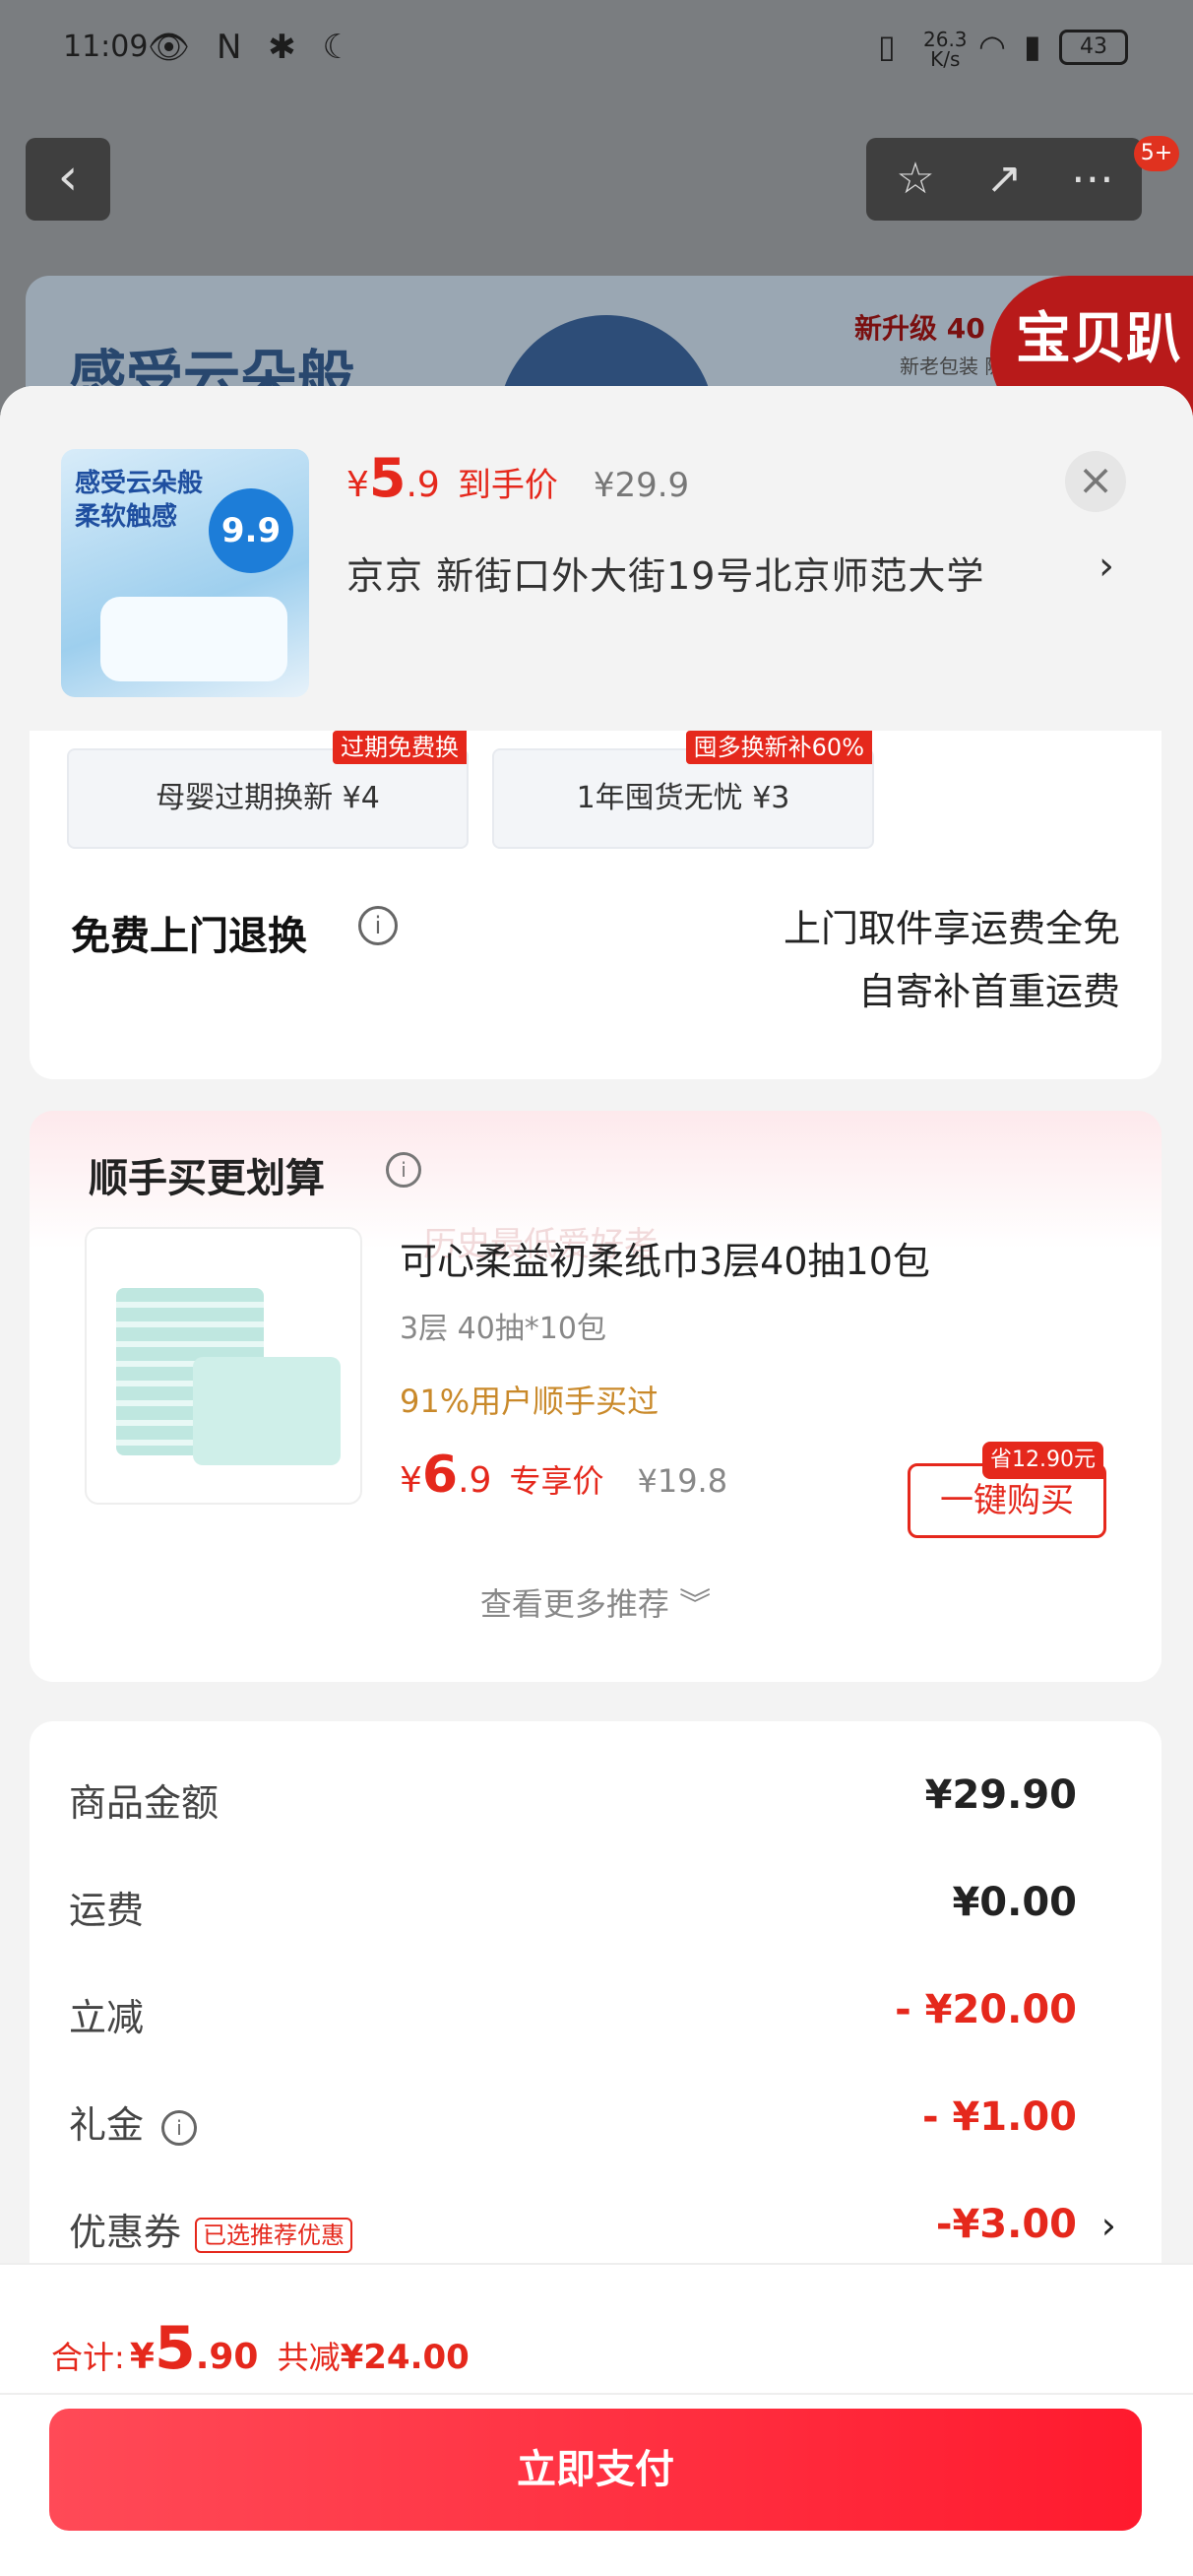 This screenshot has width=1193, height=2576. What do you see at coordinates (1092, 179) in the screenshot?
I see `more-icon: ⋯` at bounding box center [1092, 179].